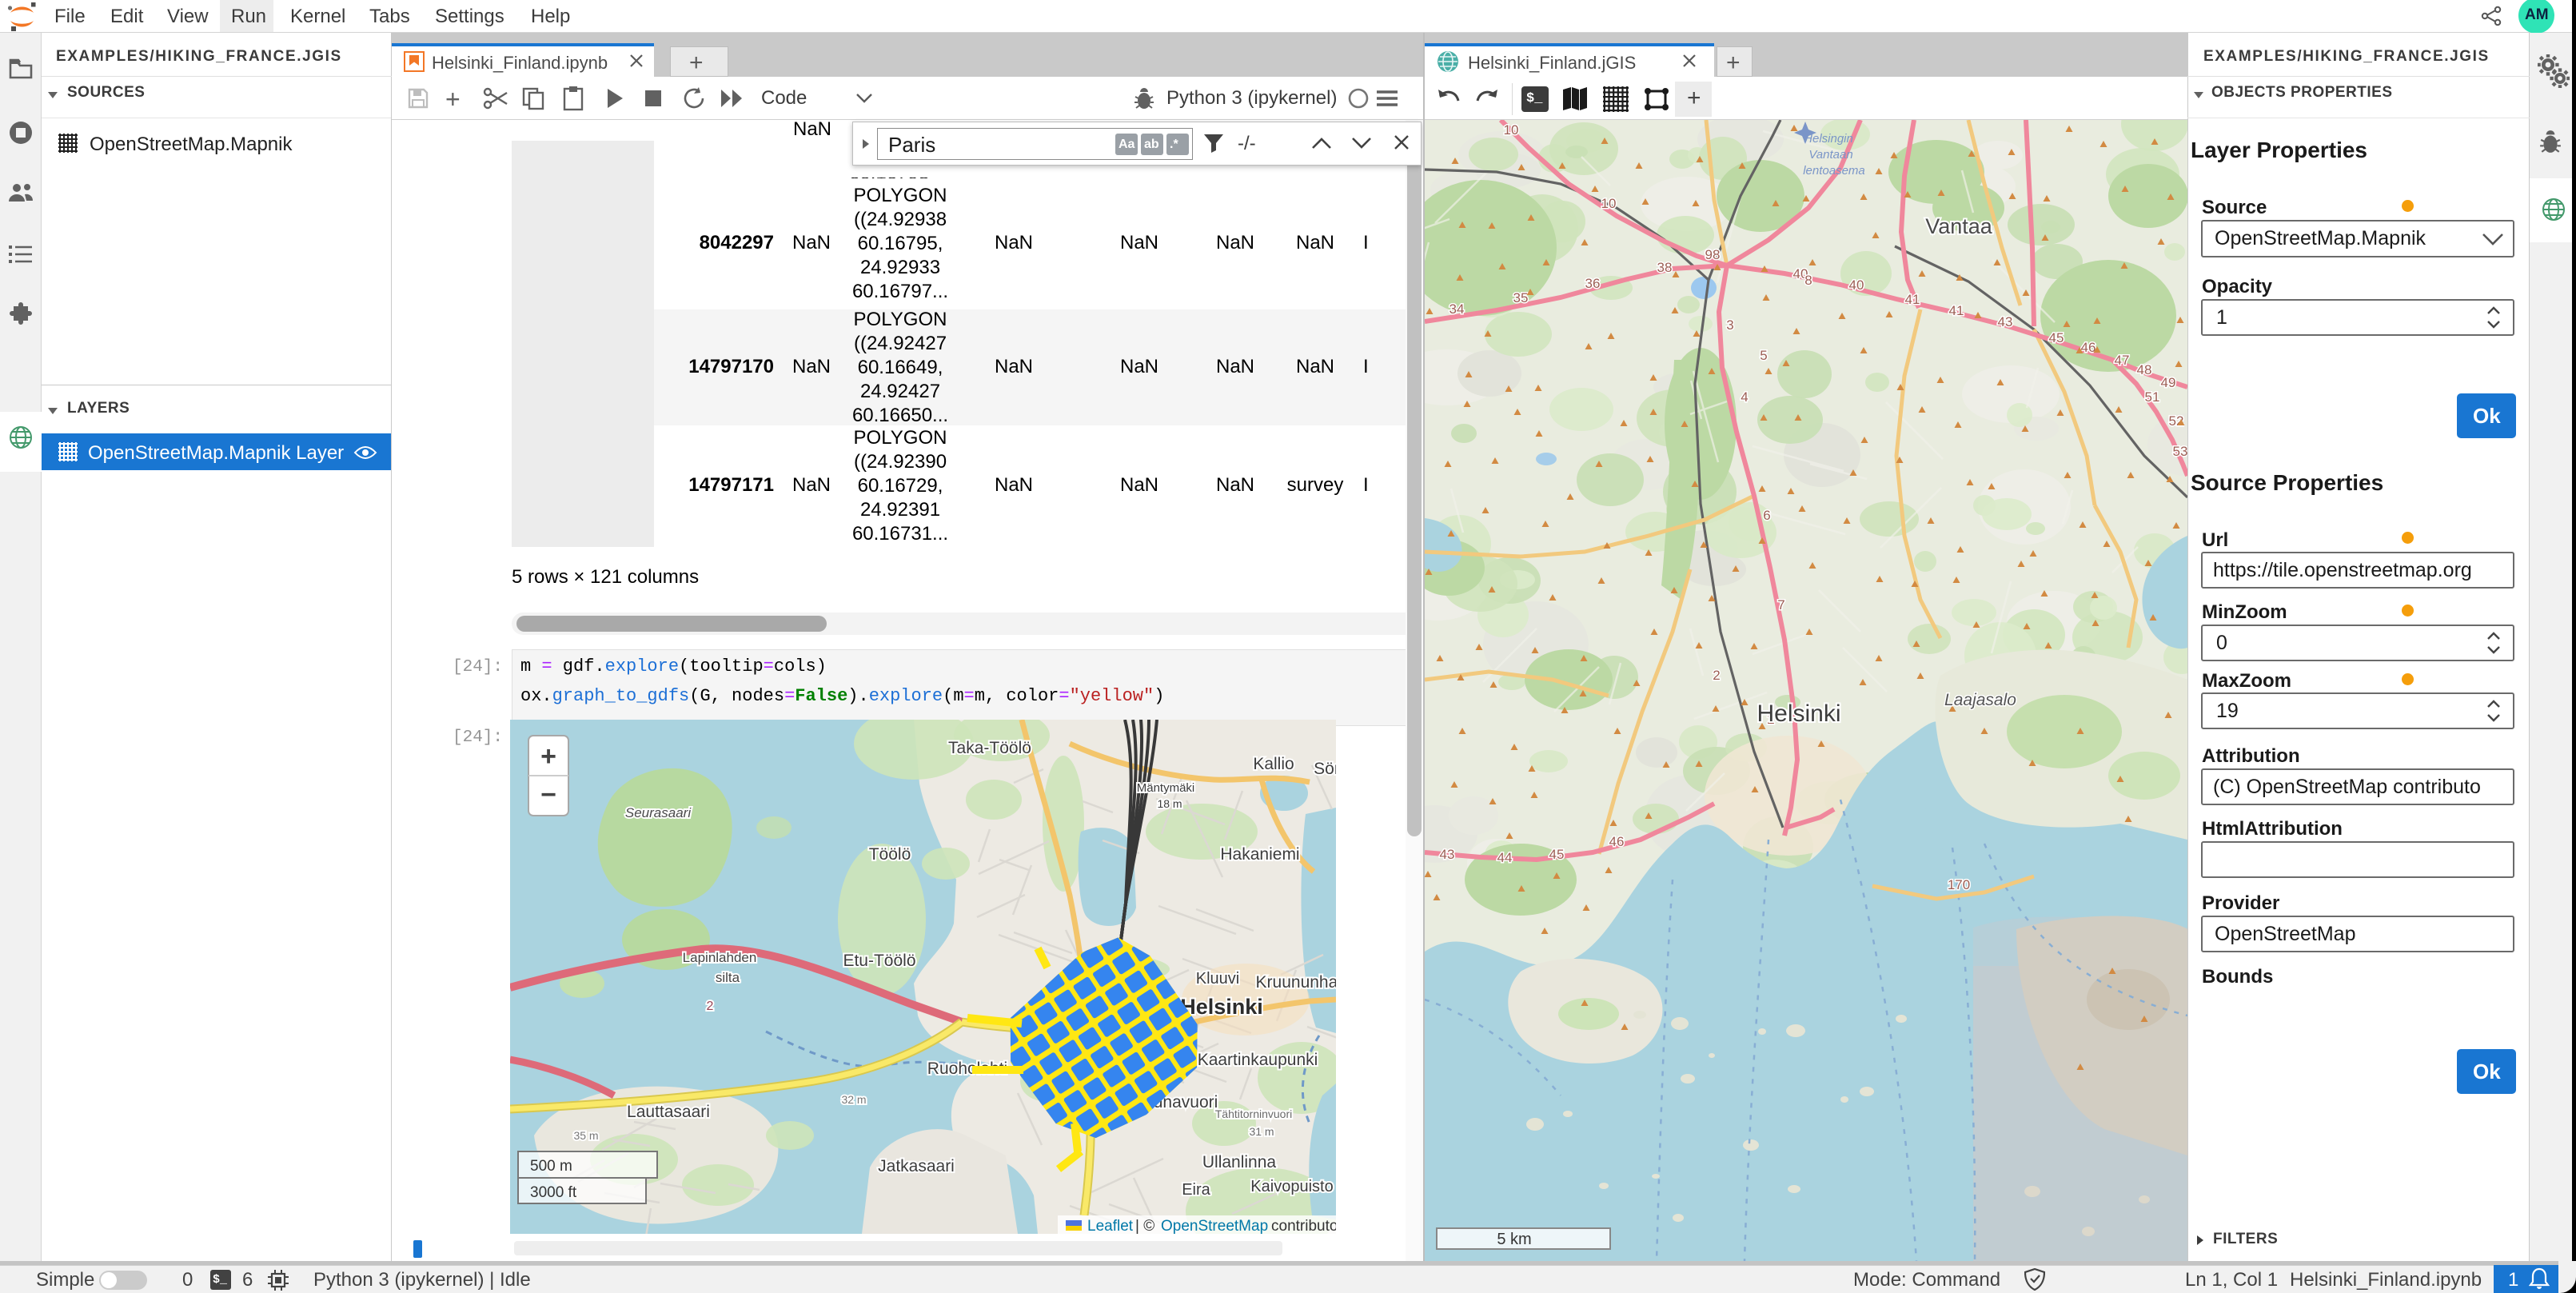  Describe the element at coordinates (668, 1112) in the screenshot. I see `svg-text: Lauttasaari` at that location.